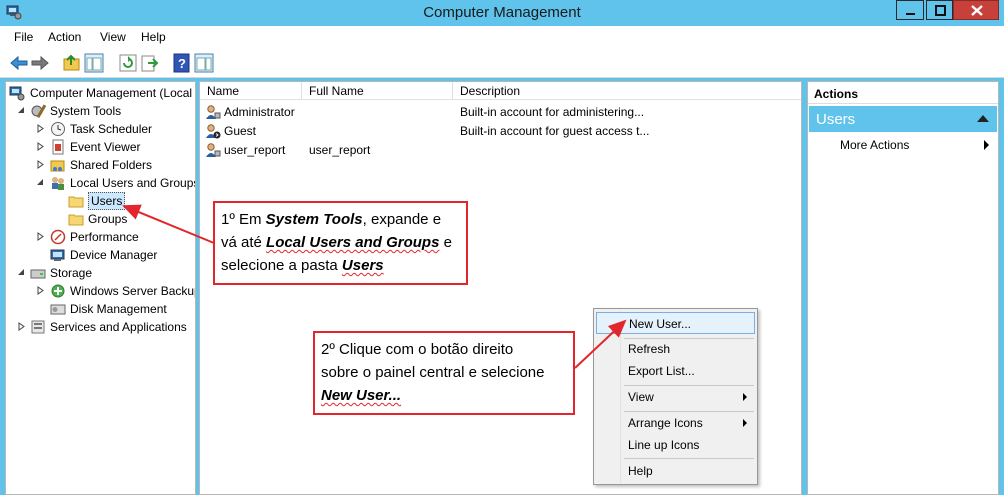 The width and height of the screenshot is (1004, 495). Describe the element at coordinates (64, 37) in the screenshot. I see `menu-action: Action` at that location.